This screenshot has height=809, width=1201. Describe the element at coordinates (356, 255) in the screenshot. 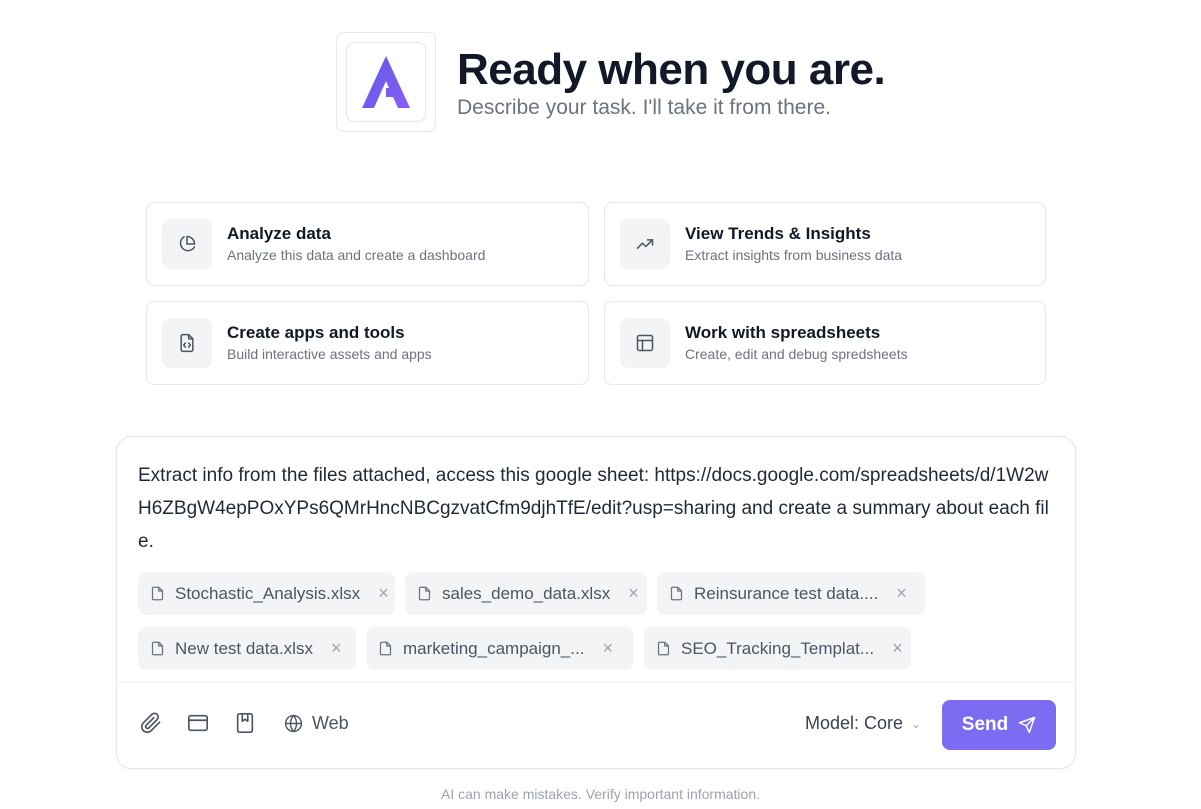

I see `card-description: Analyze this data and create a dashboard` at that location.